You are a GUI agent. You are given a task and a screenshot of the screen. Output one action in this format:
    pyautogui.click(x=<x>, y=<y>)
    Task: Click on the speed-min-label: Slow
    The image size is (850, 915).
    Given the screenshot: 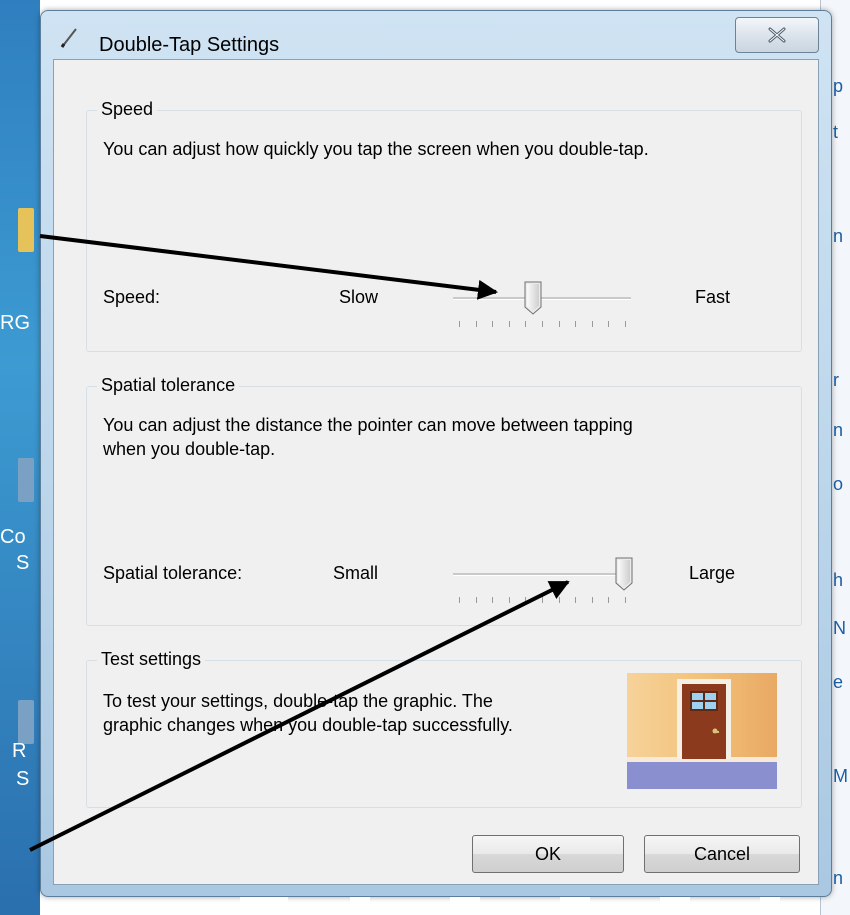 What is the action you would take?
    pyautogui.click(x=359, y=297)
    